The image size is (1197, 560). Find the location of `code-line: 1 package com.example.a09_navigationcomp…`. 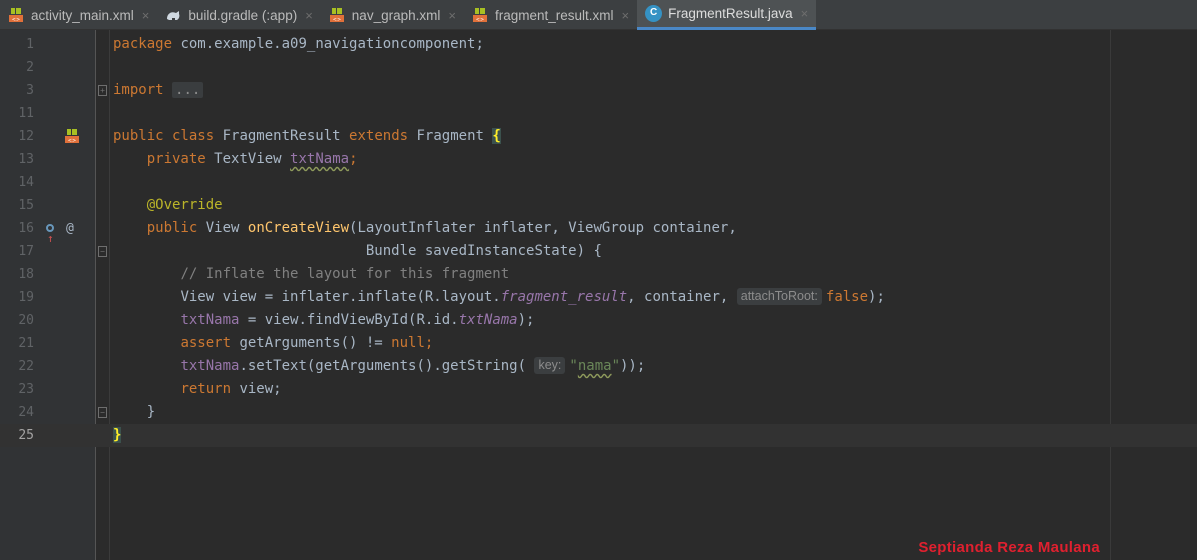

code-line: 1 package com.example.a09_navigationcomp… is located at coordinates (598, 44).